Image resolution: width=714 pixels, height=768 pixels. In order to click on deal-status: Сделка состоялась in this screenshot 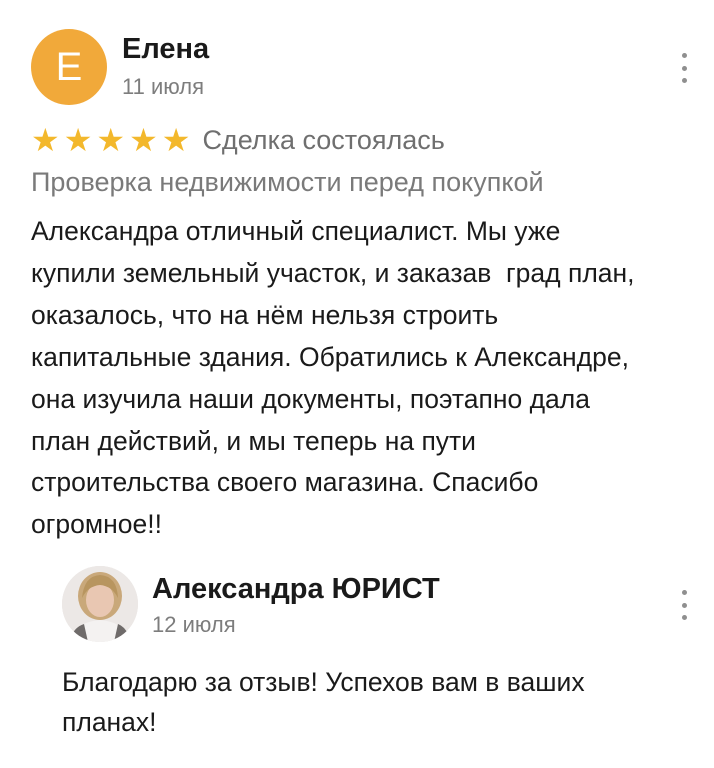, I will do `click(323, 139)`.